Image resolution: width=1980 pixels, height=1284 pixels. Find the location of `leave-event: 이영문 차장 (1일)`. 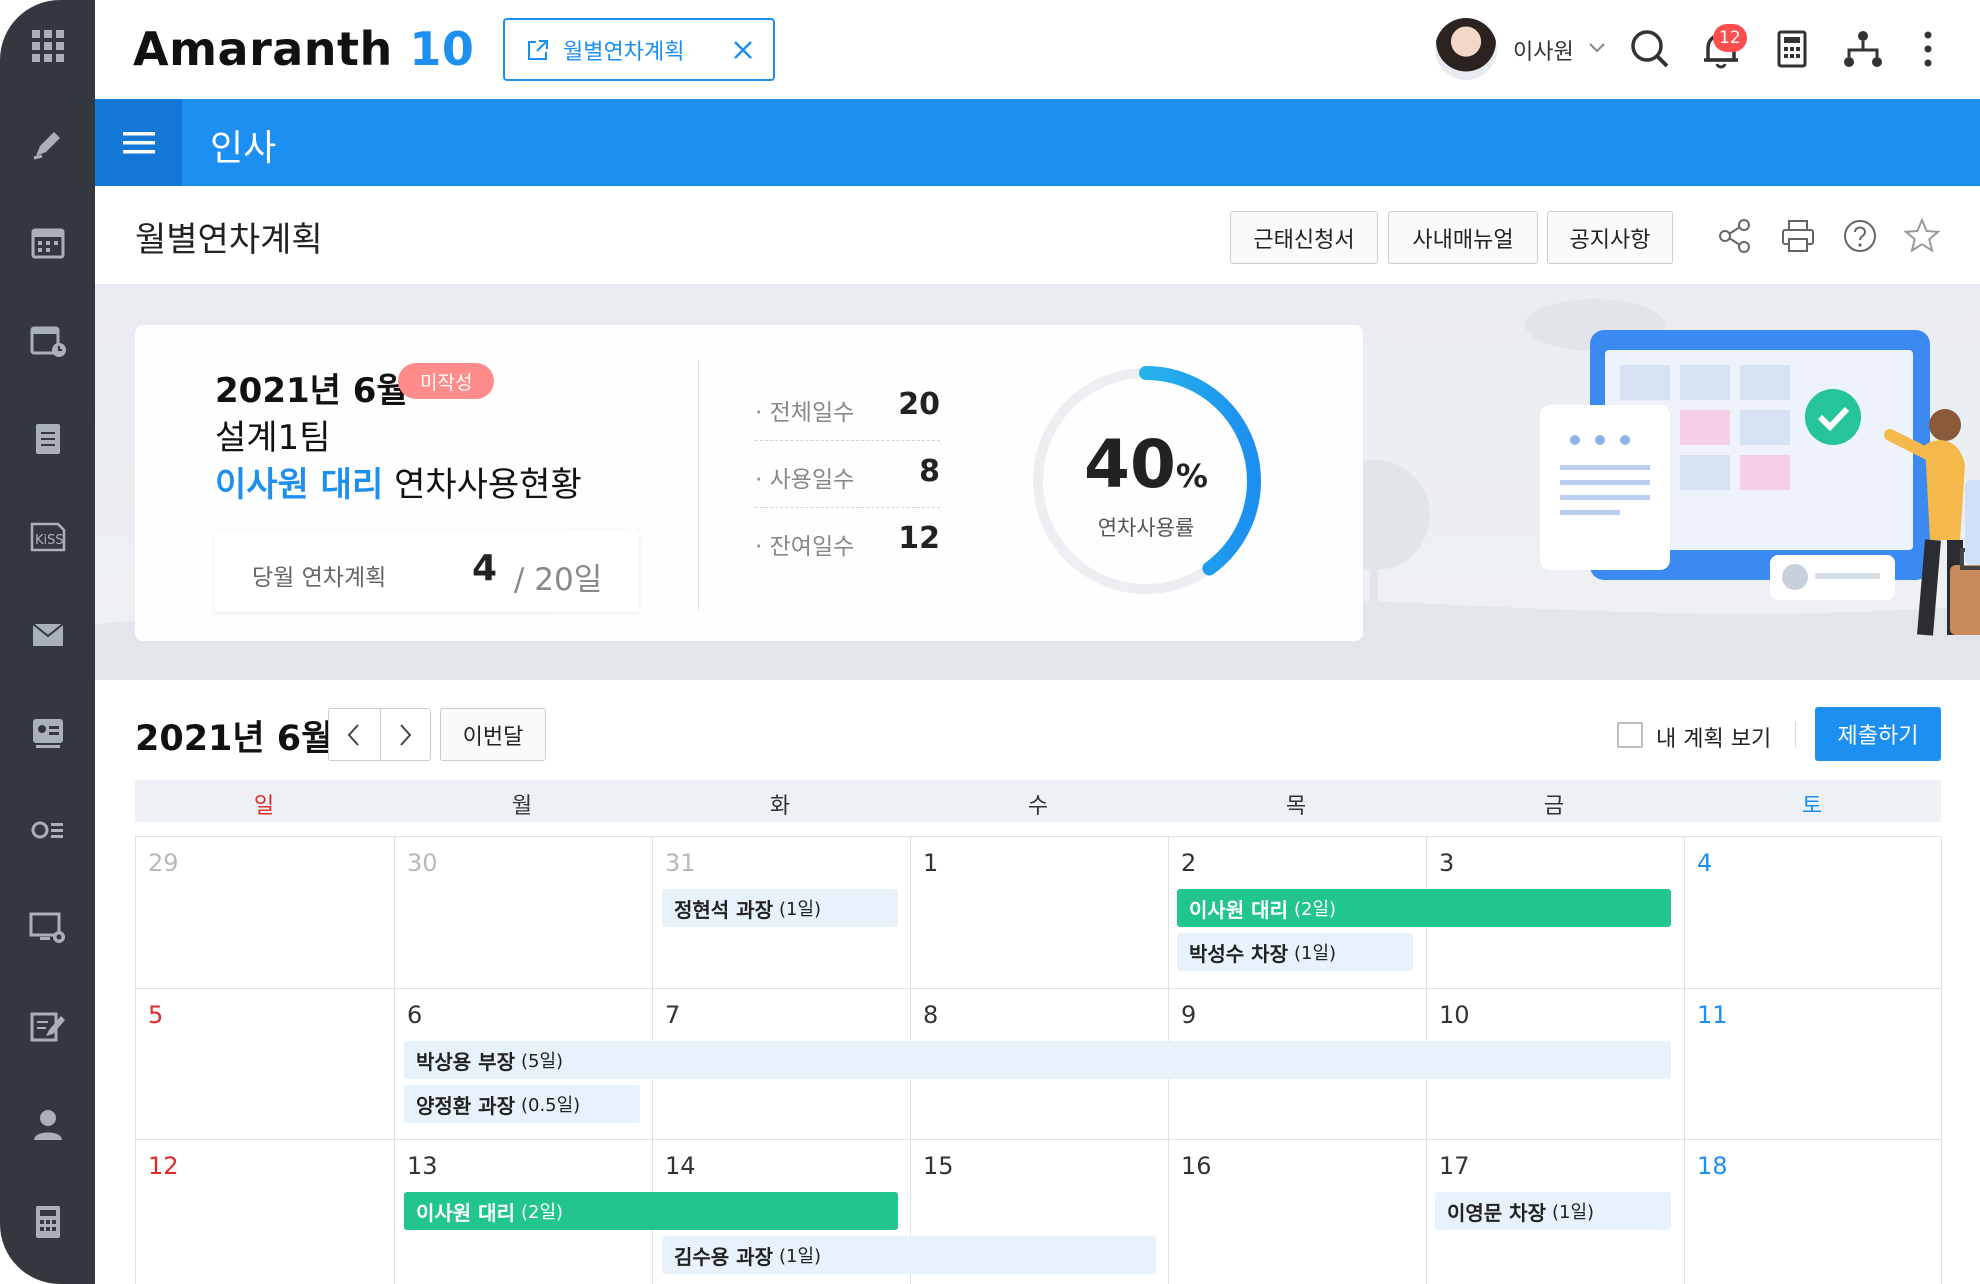

leave-event: 이영문 차장 (1일) is located at coordinates (1553, 1211).